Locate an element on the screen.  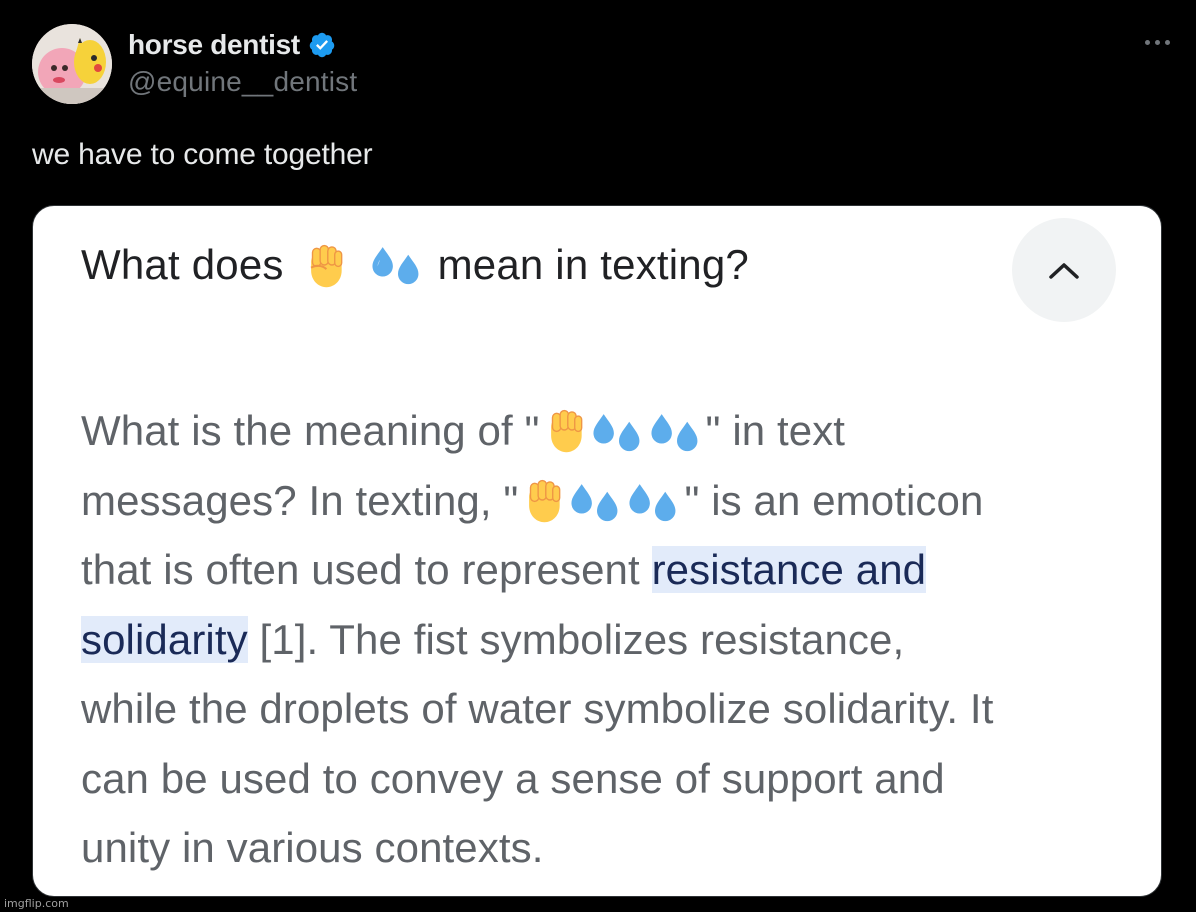
chevron-up-icon is located at coordinates (1064, 271).